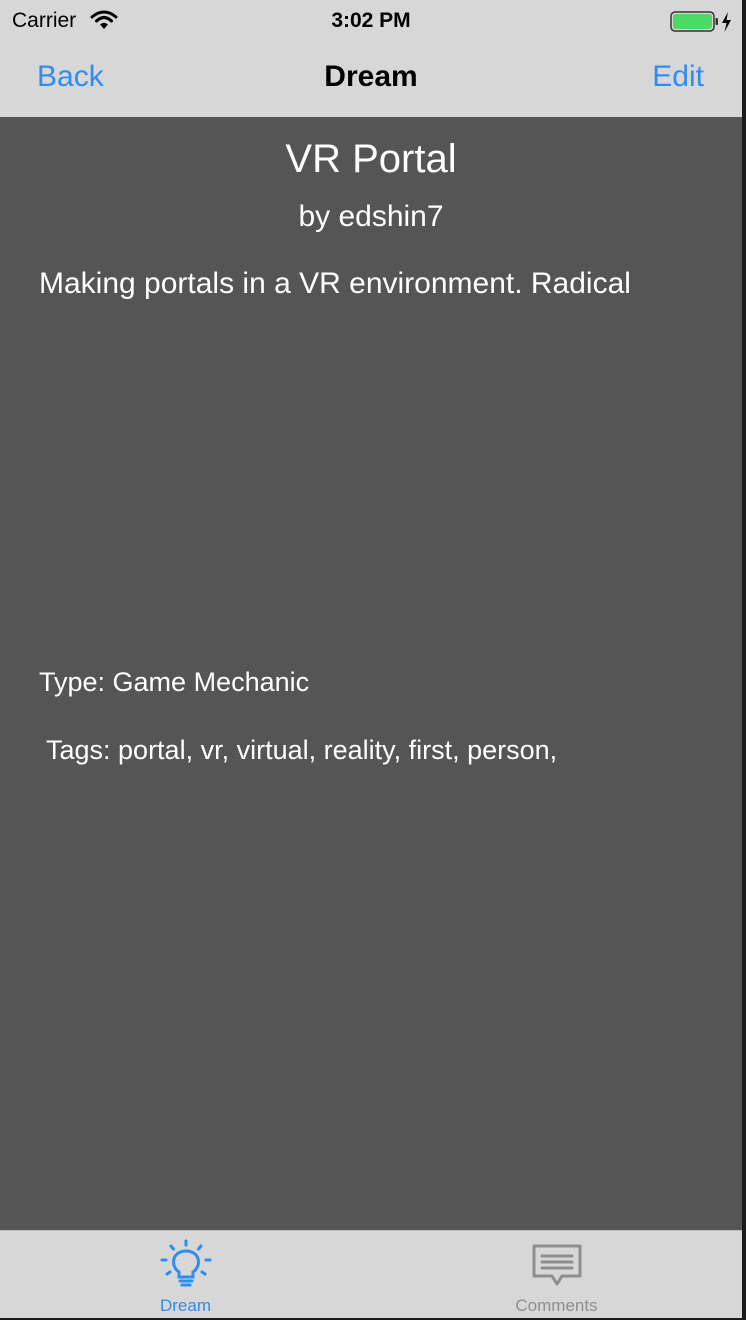 The width and height of the screenshot is (746, 1320). Describe the element at coordinates (556, 1267) in the screenshot. I see `comment-icon` at that location.